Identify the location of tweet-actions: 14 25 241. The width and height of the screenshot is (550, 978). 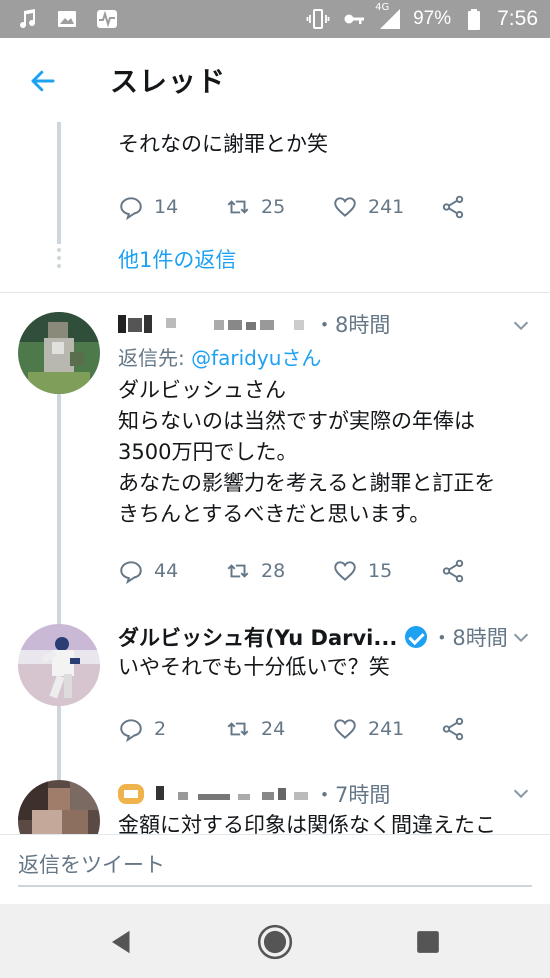
(328, 212).